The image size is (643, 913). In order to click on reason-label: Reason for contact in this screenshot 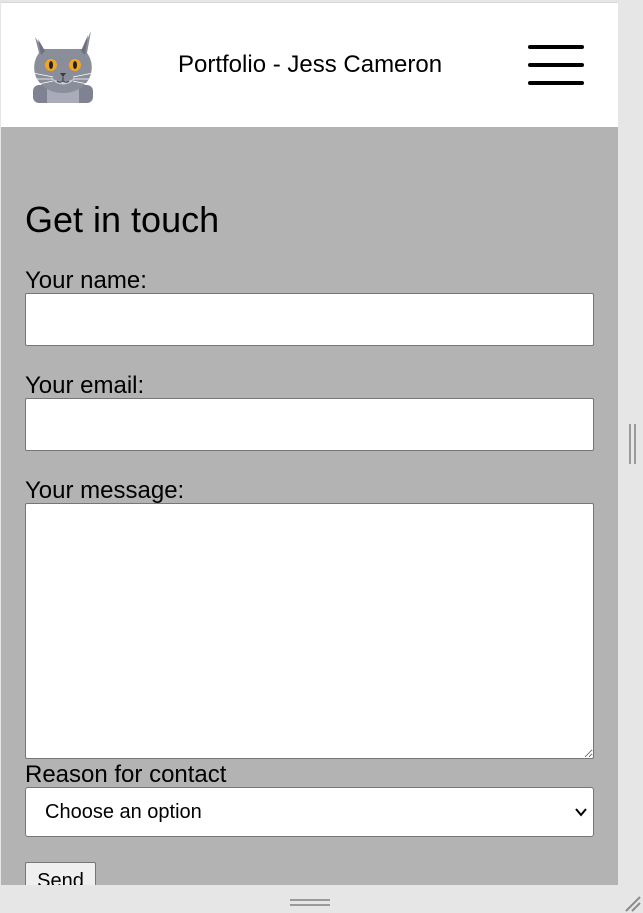, I will do `click(126, 774)`.